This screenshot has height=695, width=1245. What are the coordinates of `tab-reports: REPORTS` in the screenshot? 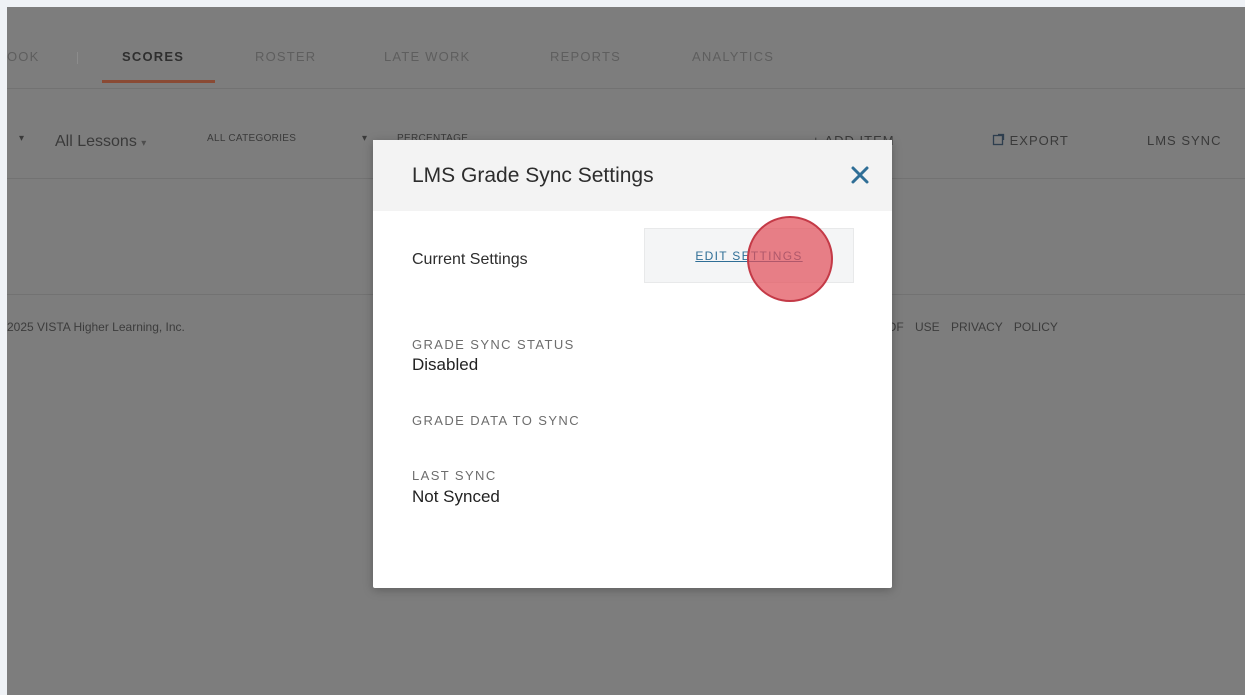 It's located at (585, 56).